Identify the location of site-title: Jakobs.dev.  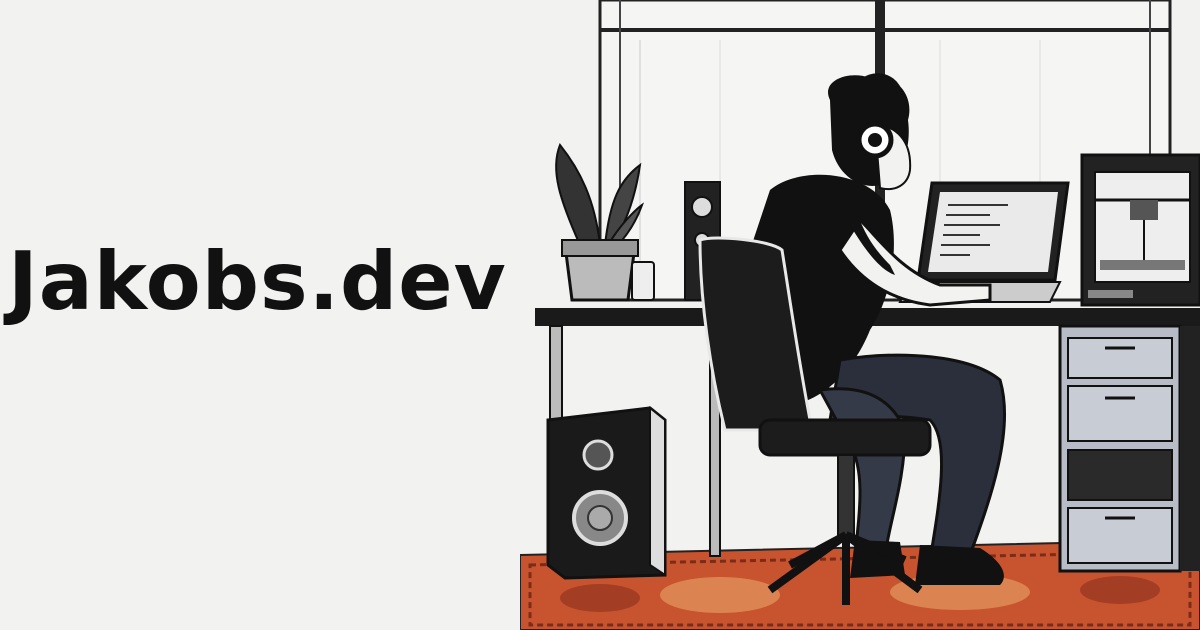
(257, 281).